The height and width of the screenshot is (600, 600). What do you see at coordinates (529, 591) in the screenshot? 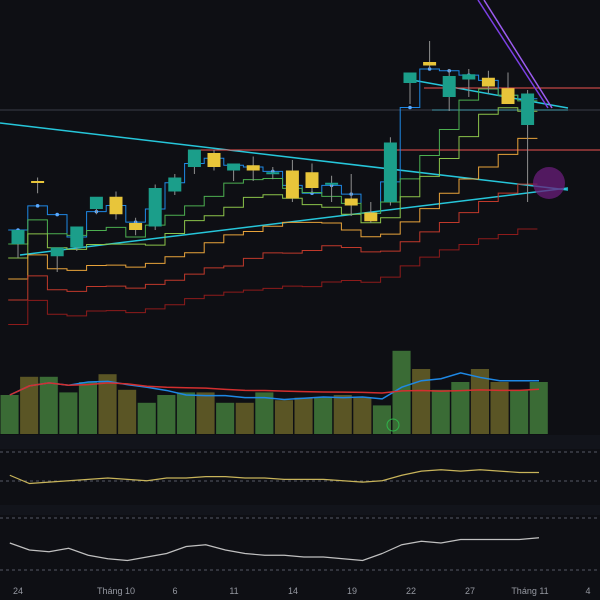
I see `x-tick-label: Tháng 11` at bounding box center [529, 591].